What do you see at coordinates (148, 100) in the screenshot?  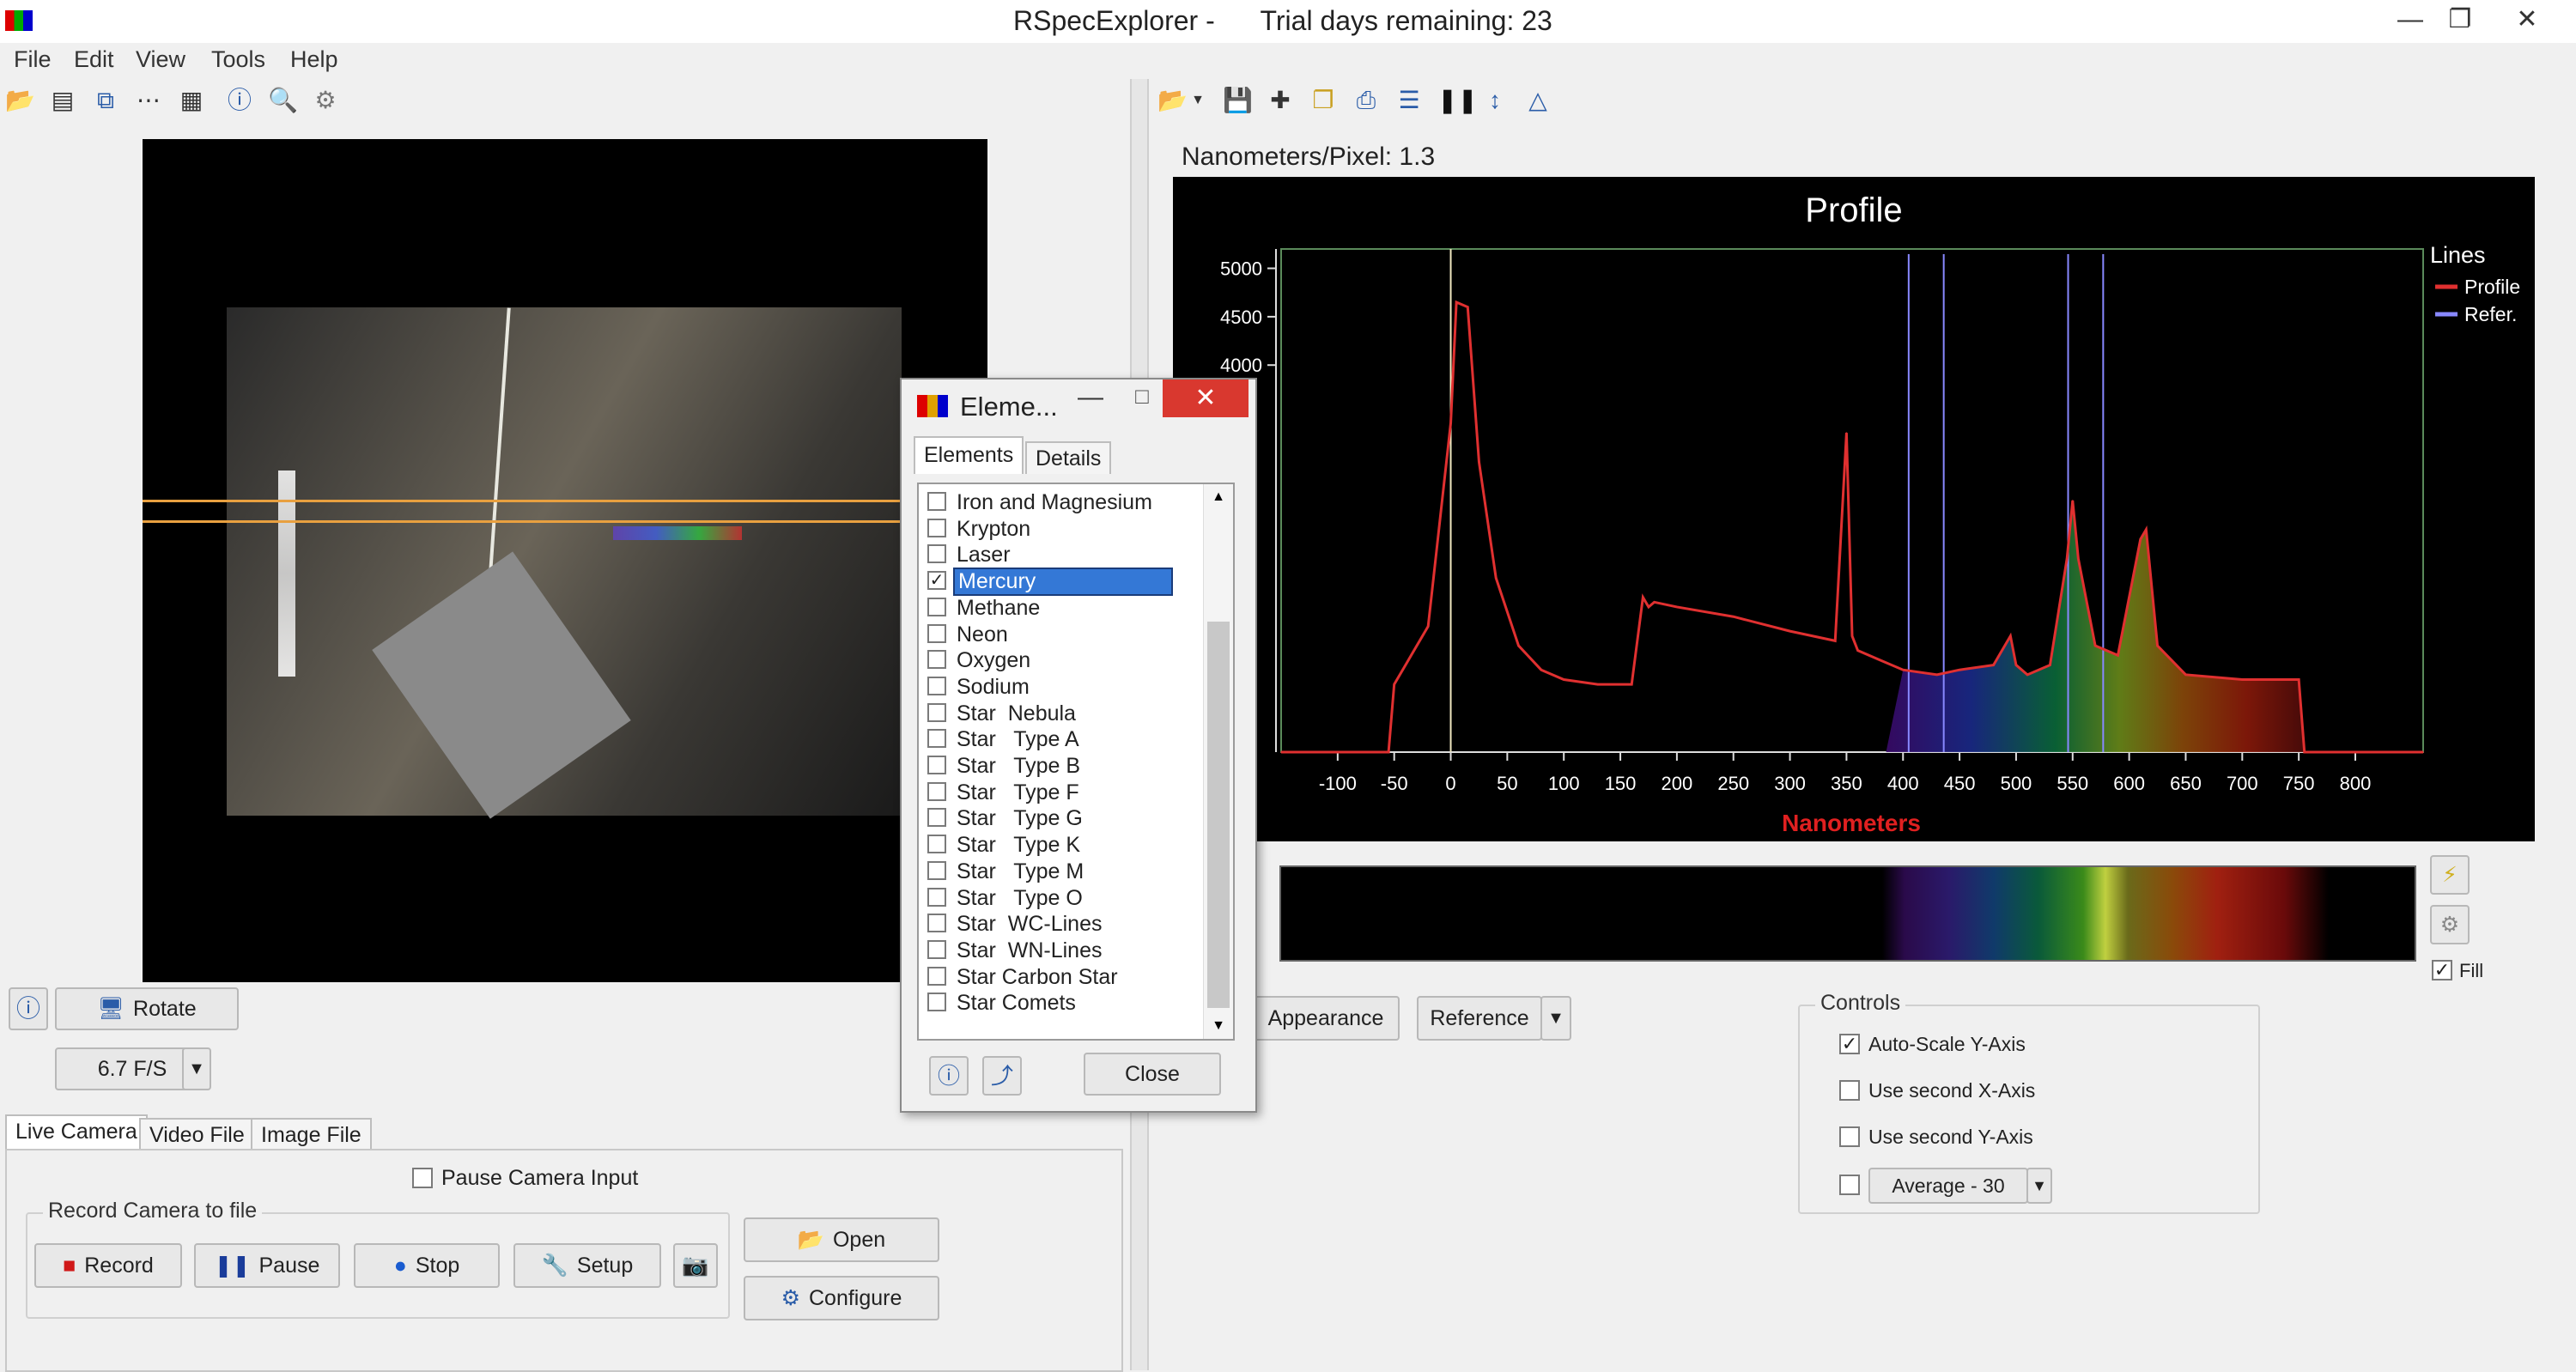 I see `dots-icon: ⋯` at bounding box center [148, 100].